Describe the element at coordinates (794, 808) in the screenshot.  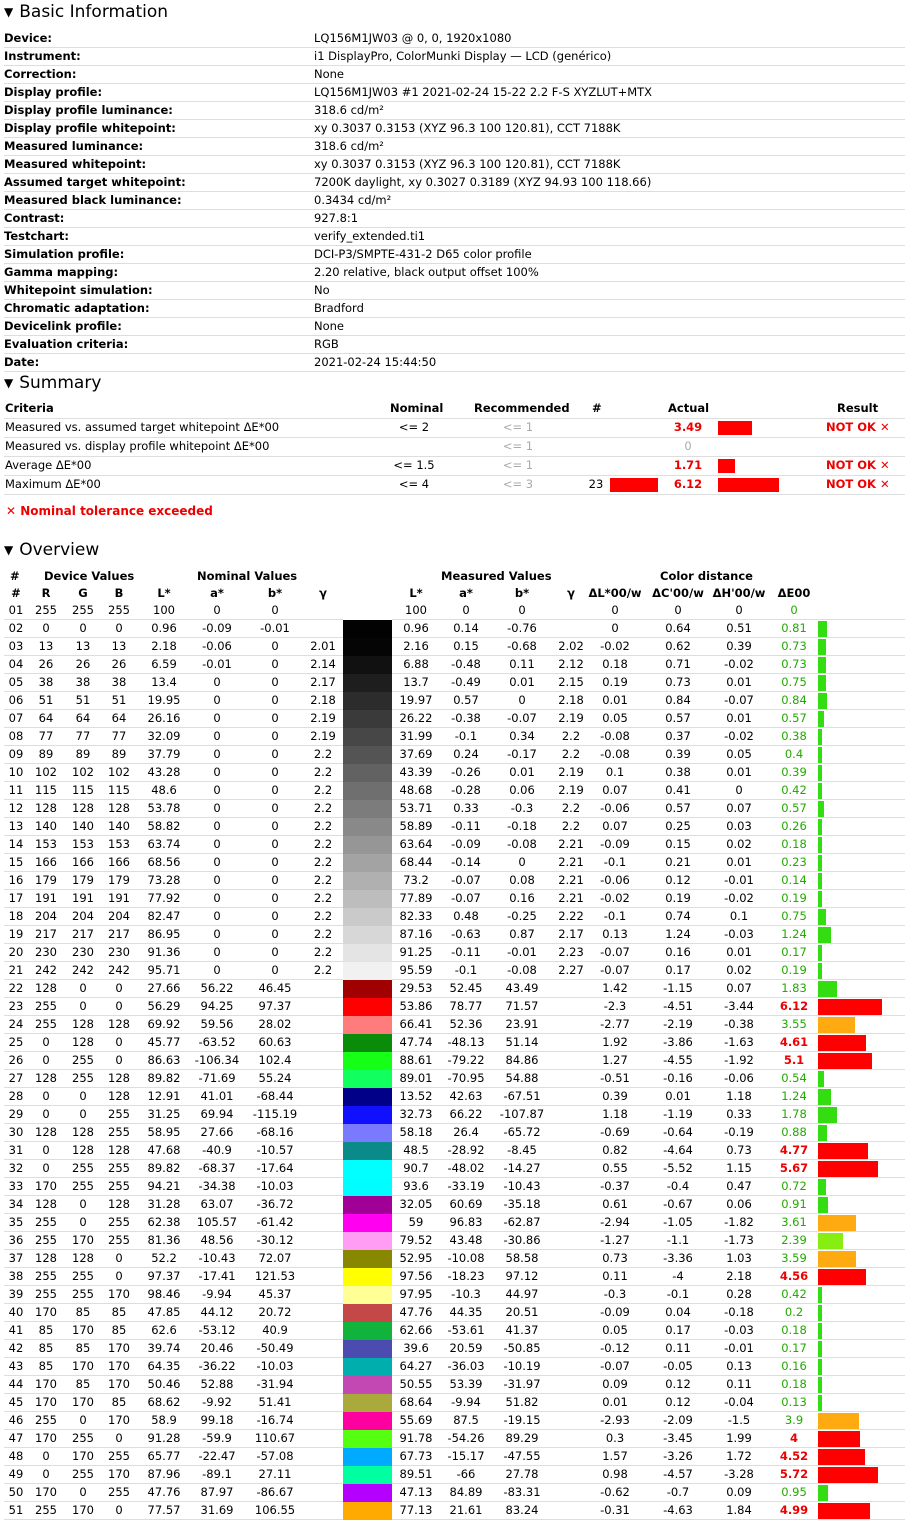
I see `ov-cell-dE: 0.57` at that location.